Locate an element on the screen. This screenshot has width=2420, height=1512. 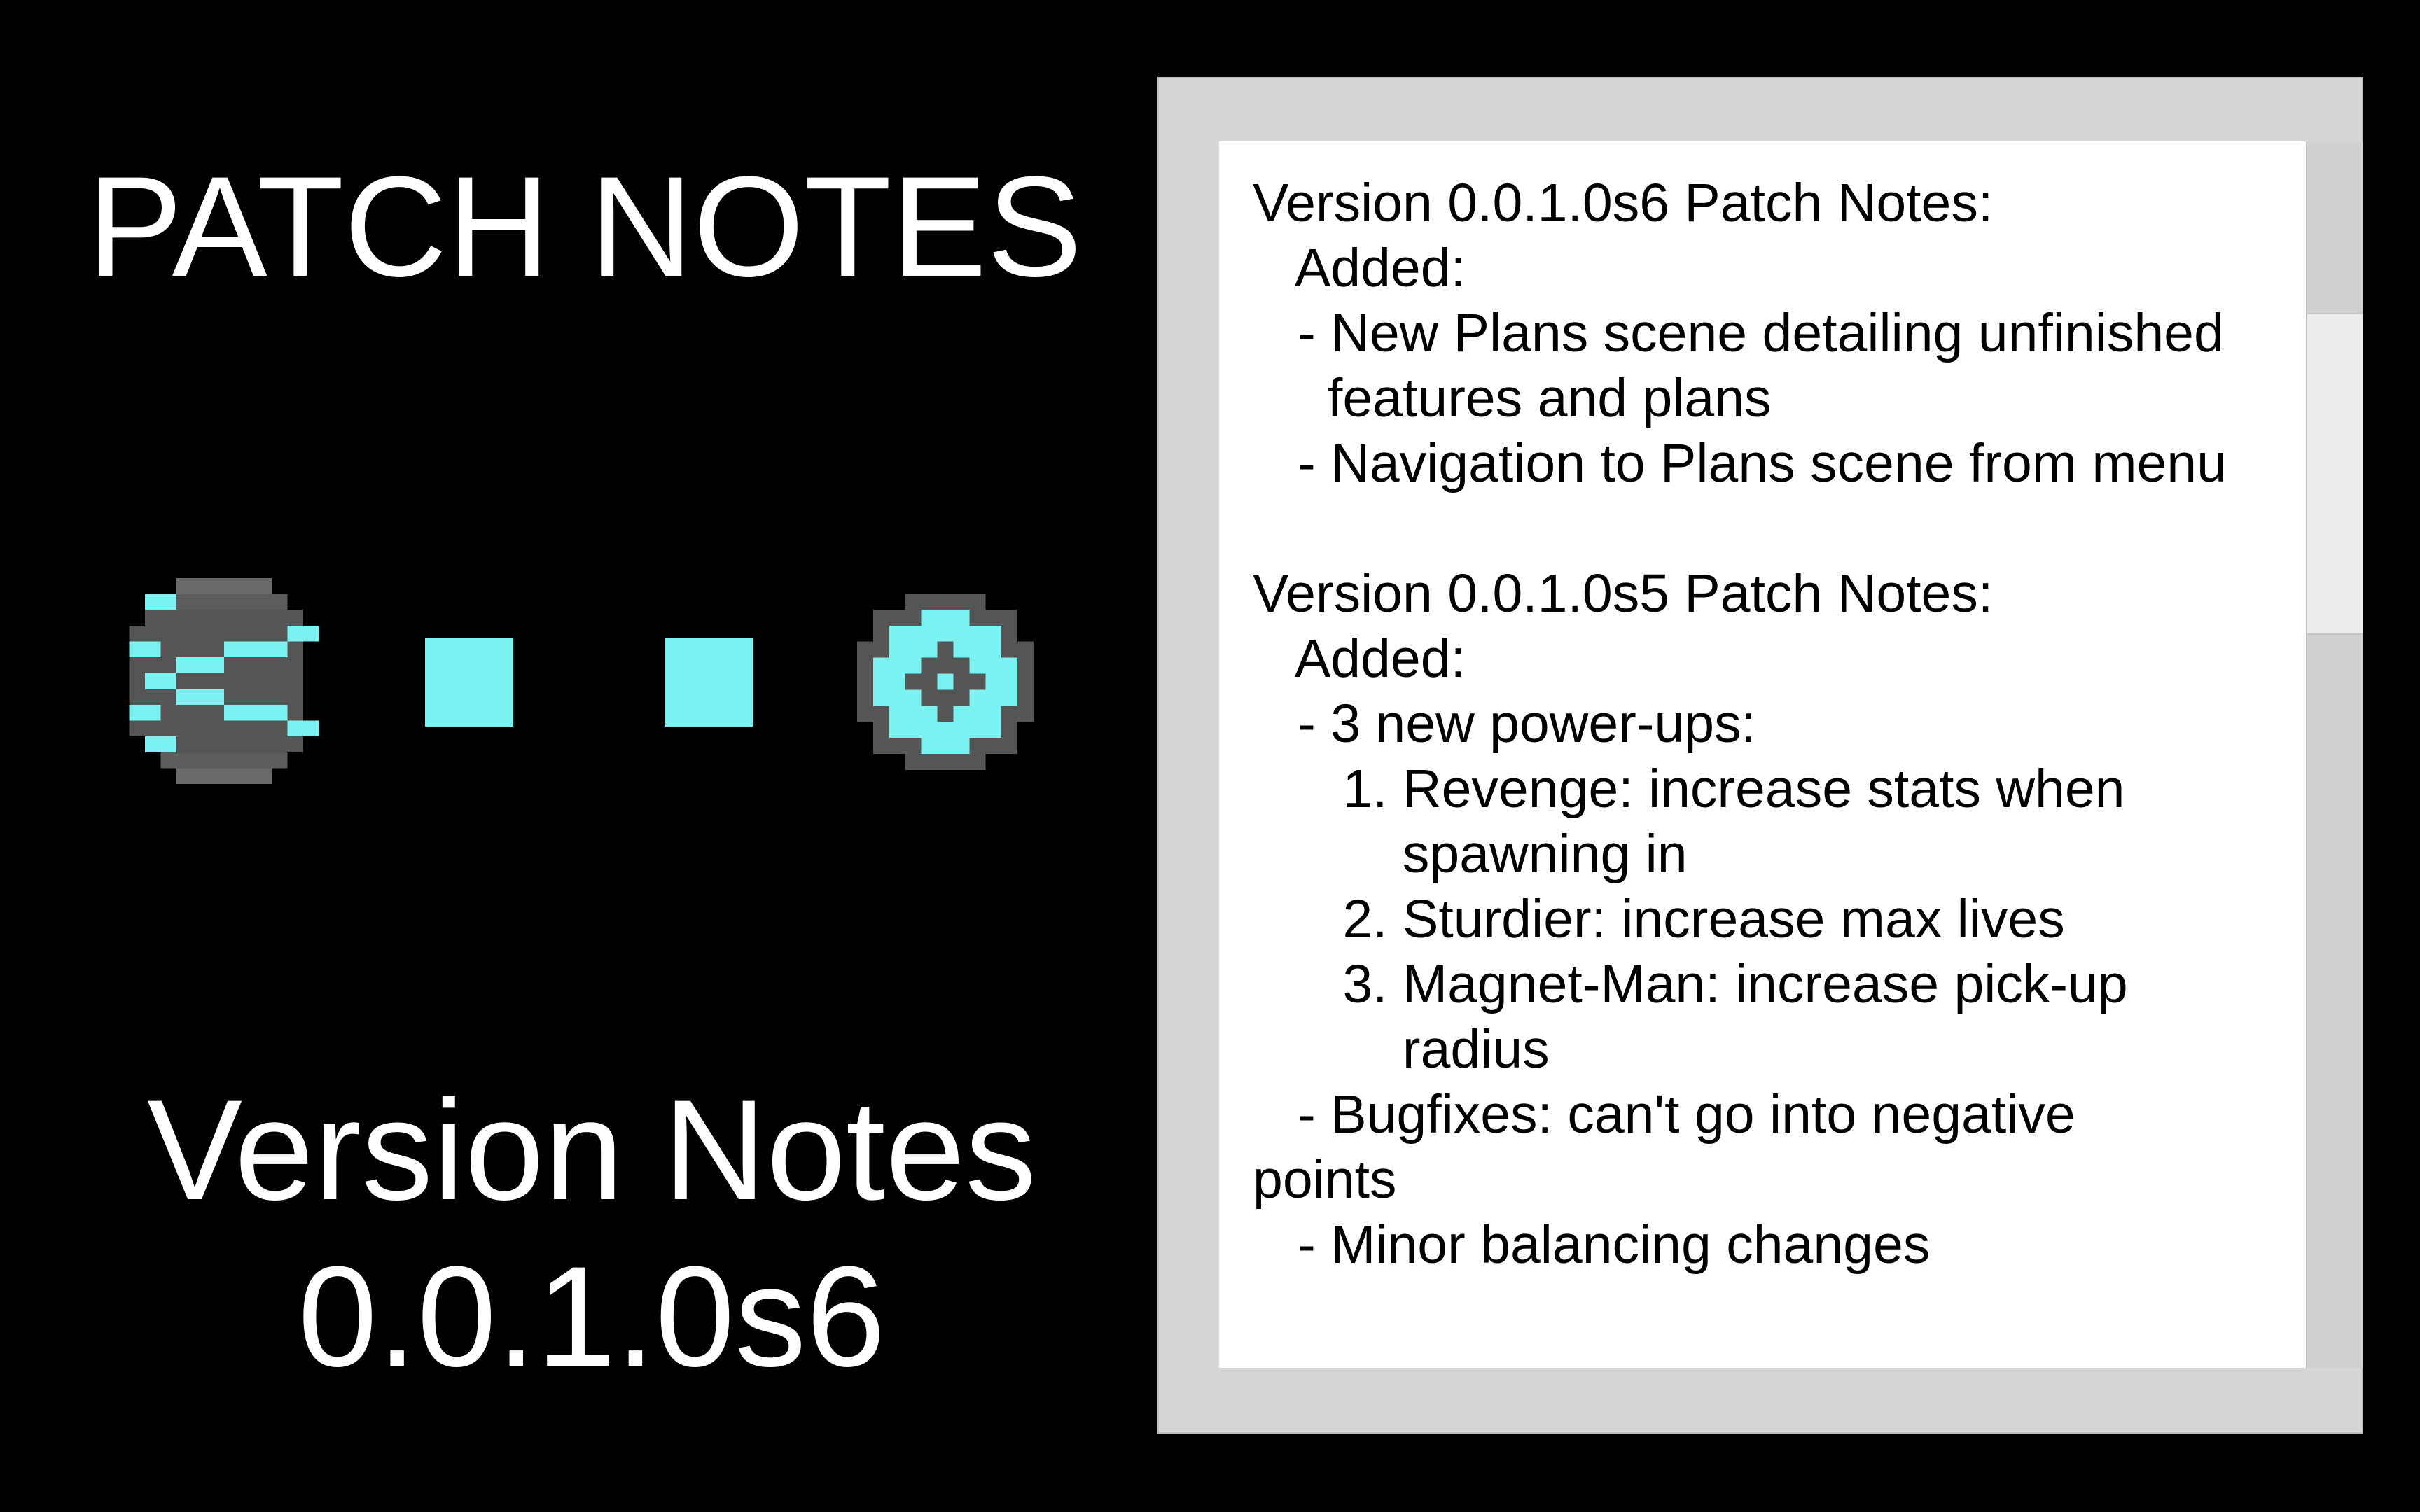
ghost-enemy-icon is located at coordinates (224, 681).